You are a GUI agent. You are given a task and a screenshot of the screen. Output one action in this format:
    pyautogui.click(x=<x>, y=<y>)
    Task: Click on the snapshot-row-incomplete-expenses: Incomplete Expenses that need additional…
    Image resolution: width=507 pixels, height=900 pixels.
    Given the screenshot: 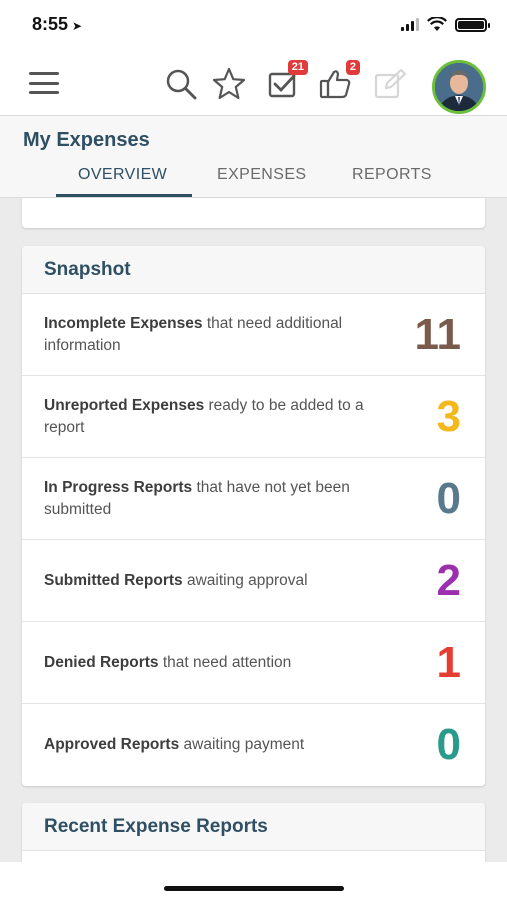 What is the action you would take?
    pyautogui.click(x=253, y=335)
    